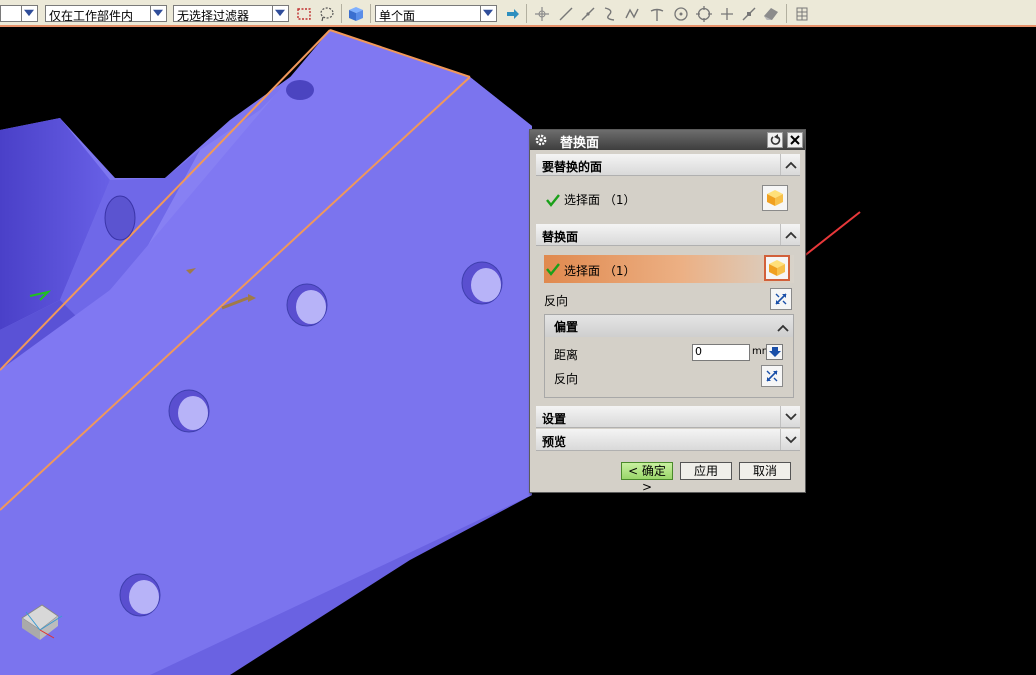  What do you see at coordinates (556, 301) in the screenshot?
I see `reverse-direction-label: 反向` at bounding box center [556, 301].